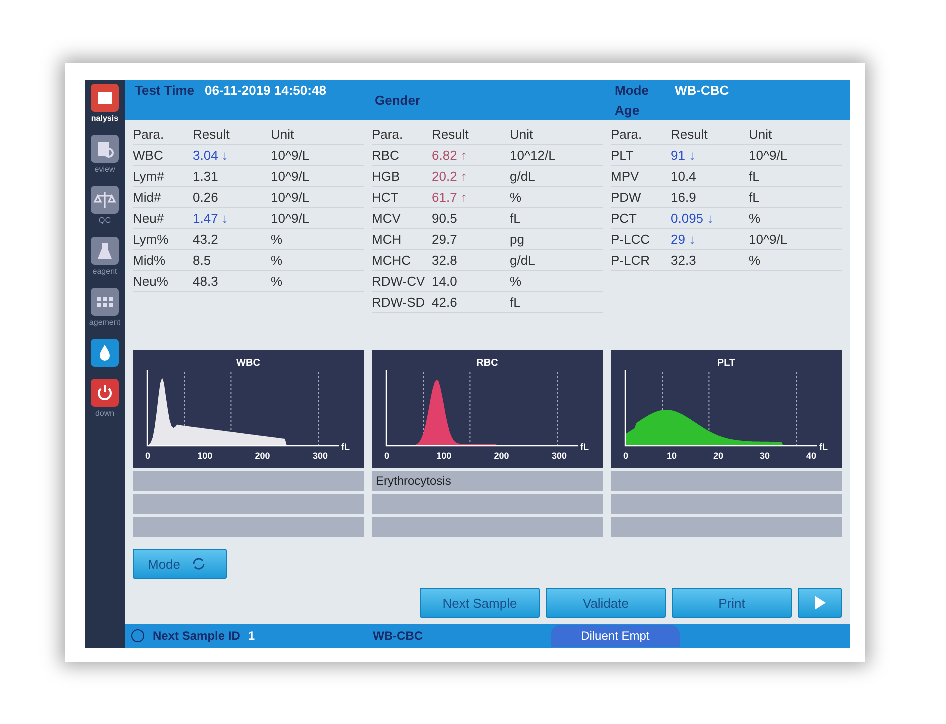 This screenshot has width=946, height=724. I want to click on action-button: Validate, so click(606, 603).